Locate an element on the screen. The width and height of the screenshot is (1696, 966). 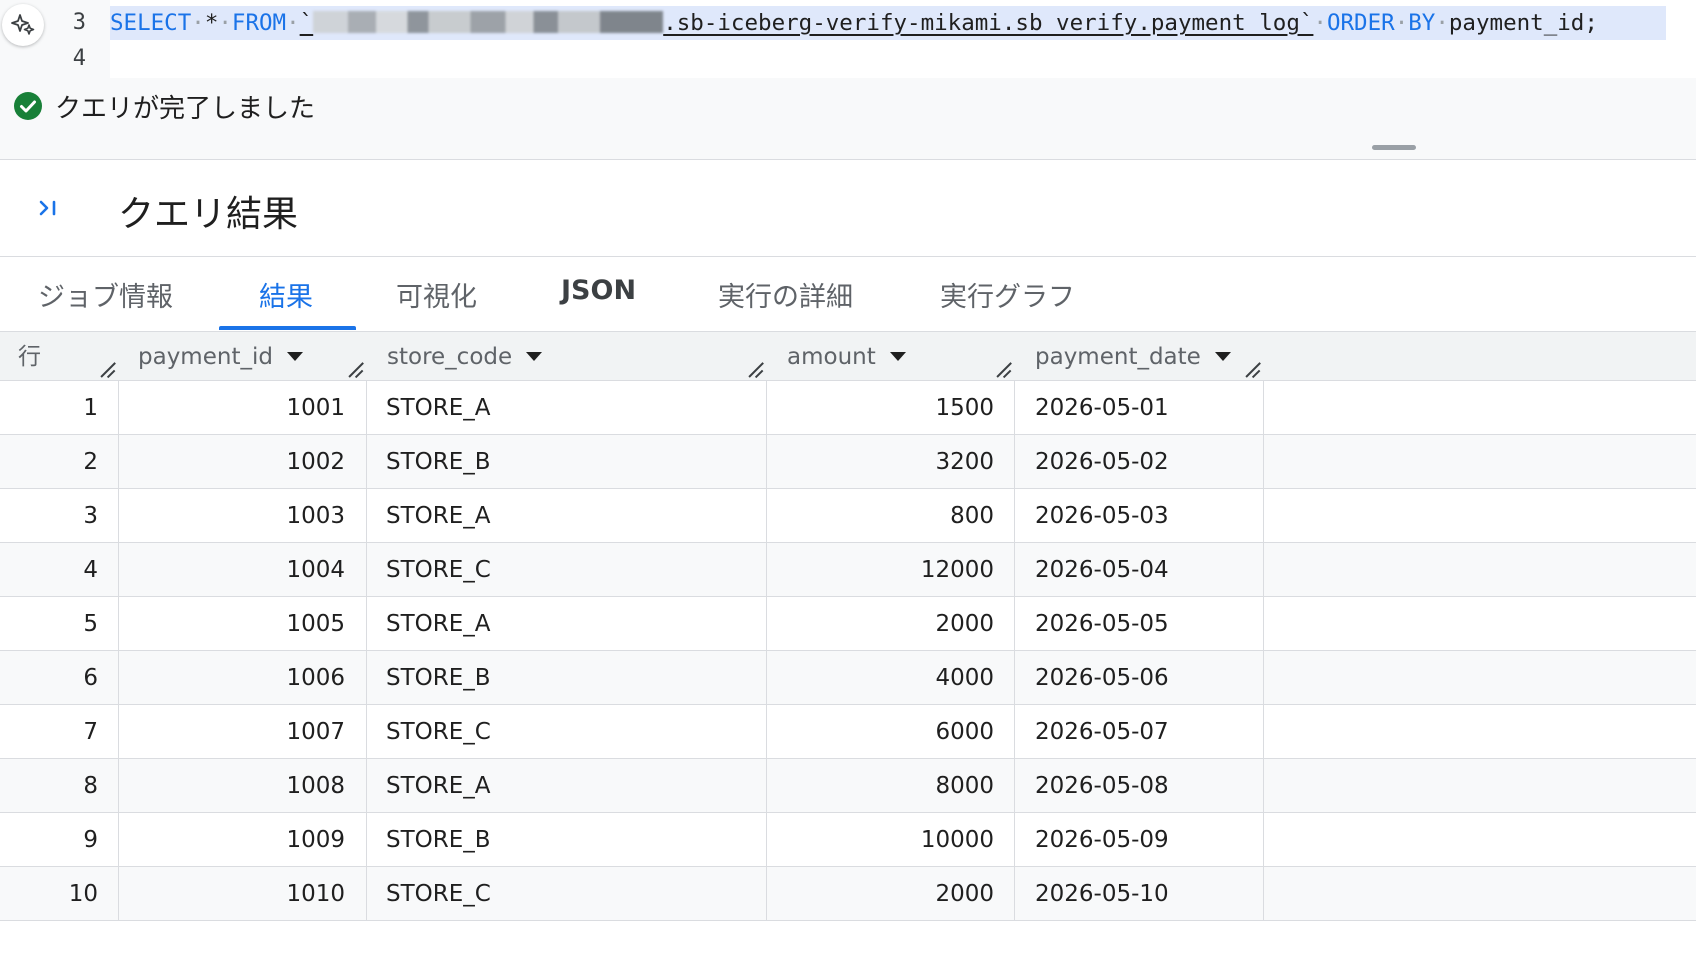
payment-date-cell: 2026-05-05 is located at coordinates (1135, 623).